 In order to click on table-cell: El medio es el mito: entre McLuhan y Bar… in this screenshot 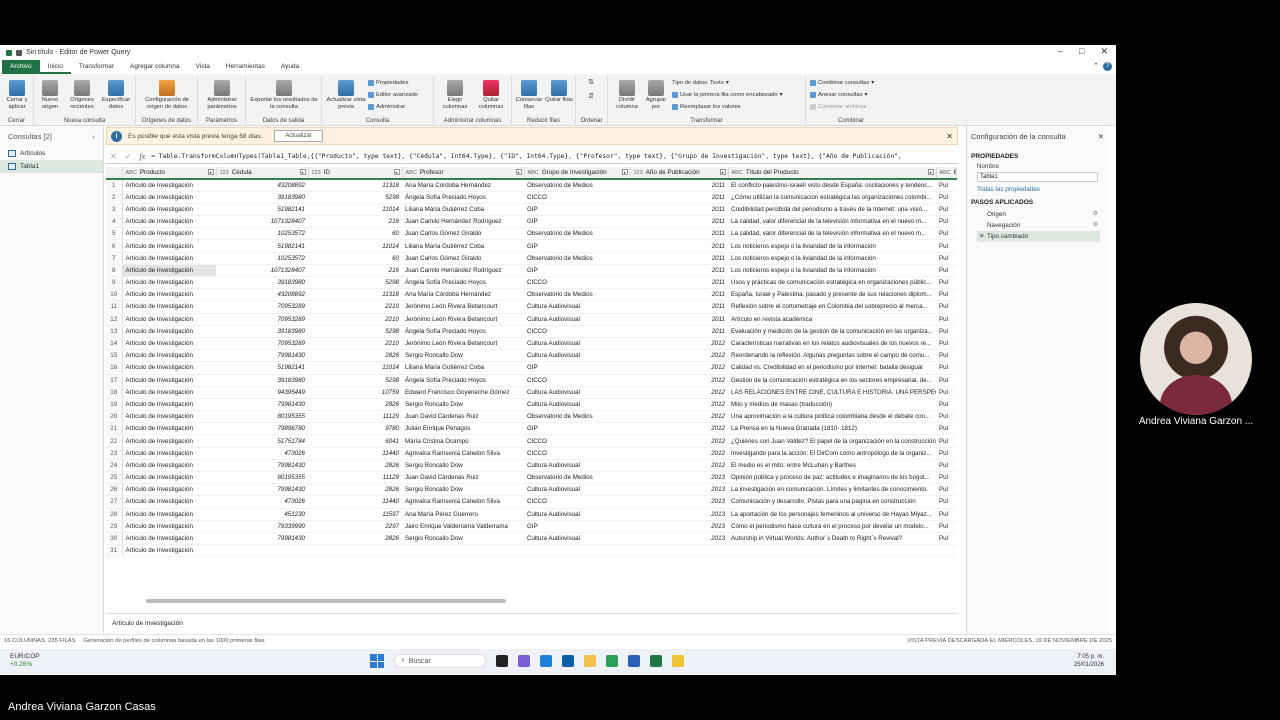, I will do `click(832, 466)`.